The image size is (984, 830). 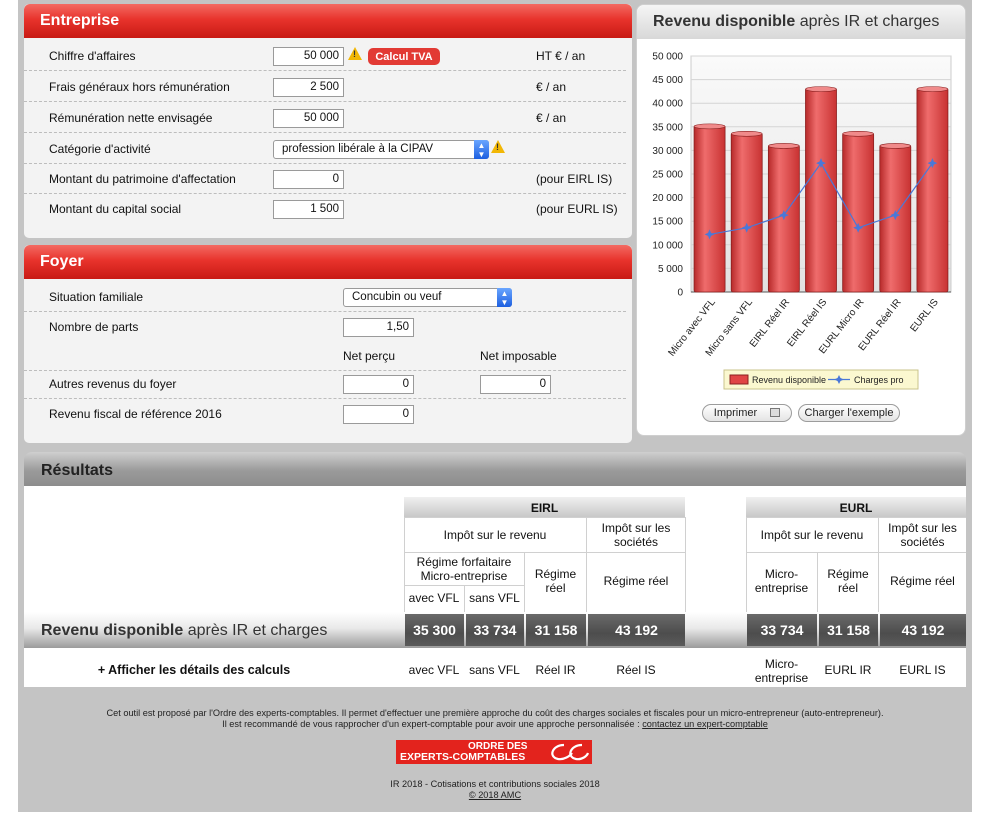 What do you see at coordinates (308, 179) in the screenshot?
I see `patrimoine-input: 0` at bounding box center [308, 179].